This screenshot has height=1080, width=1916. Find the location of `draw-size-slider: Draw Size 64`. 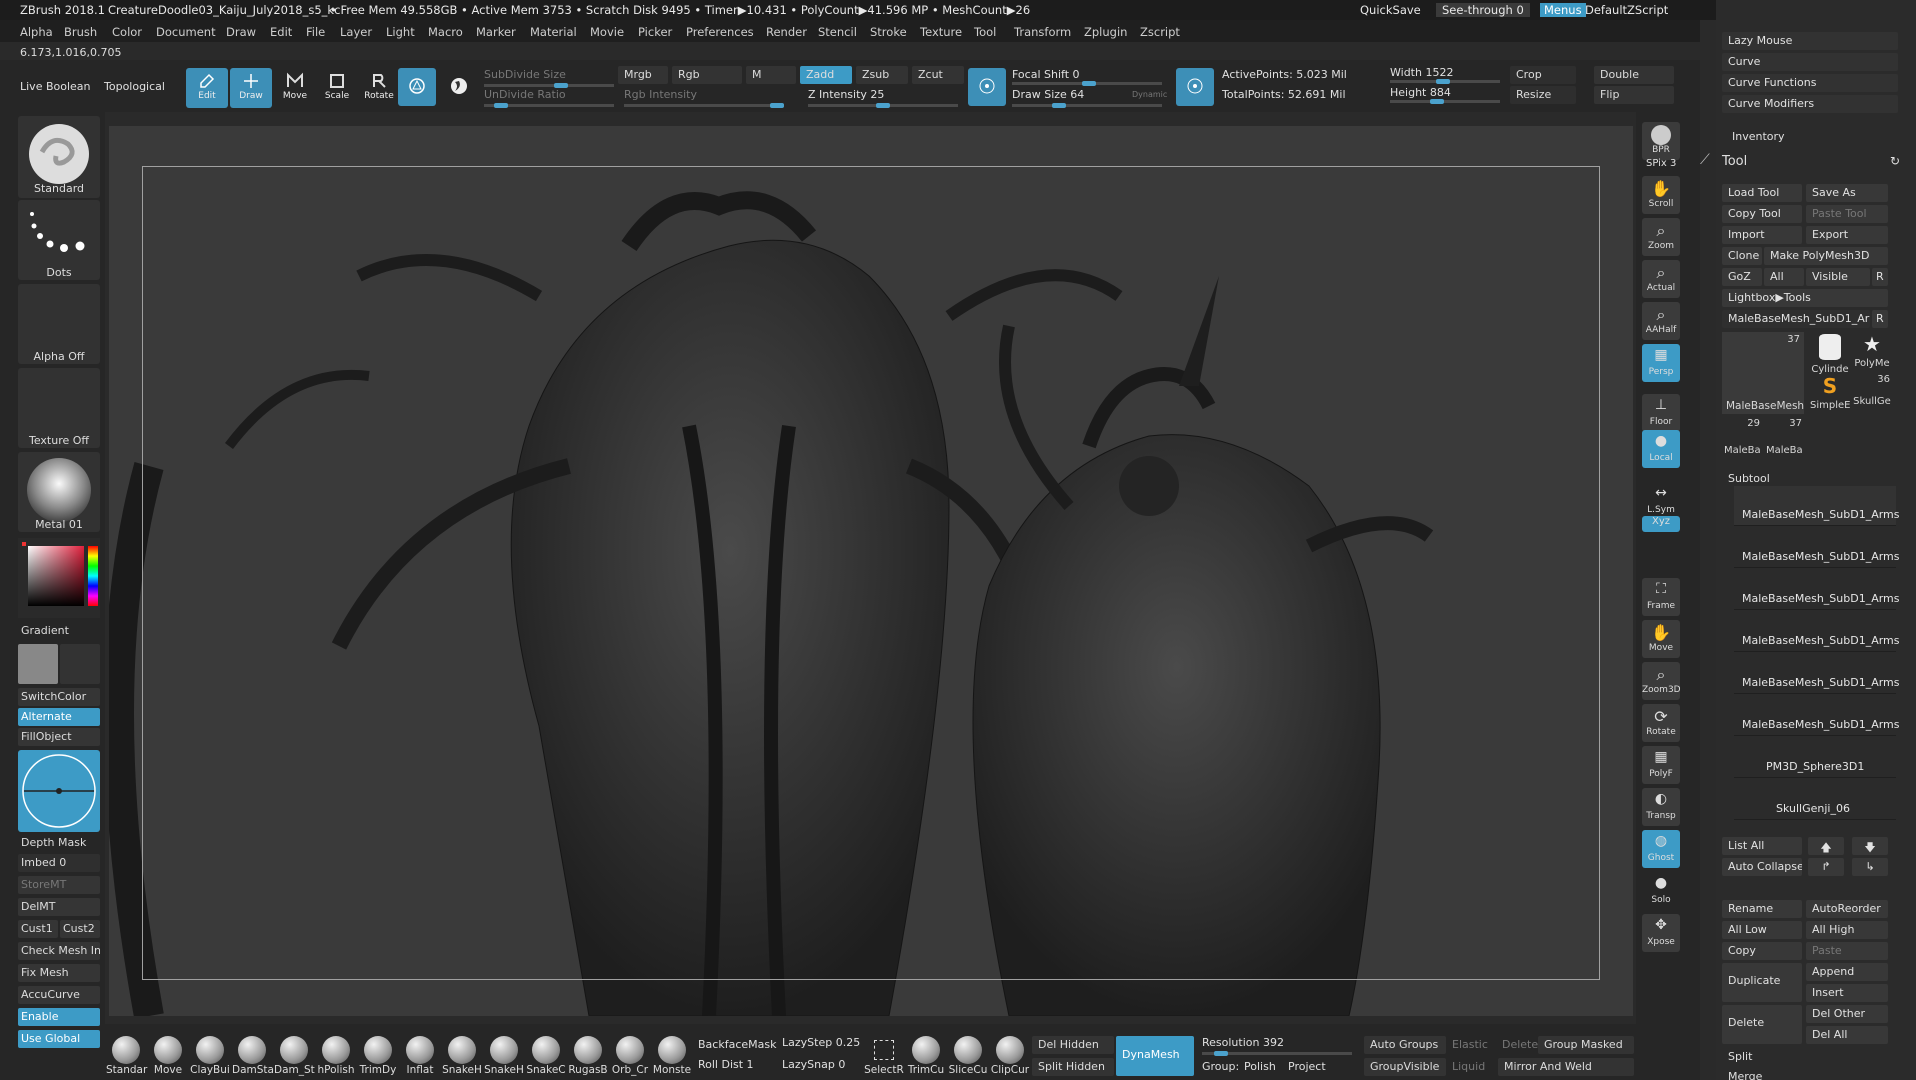

draw-size-slider: Draw Size 64 is located at coordinates (1048, 94).